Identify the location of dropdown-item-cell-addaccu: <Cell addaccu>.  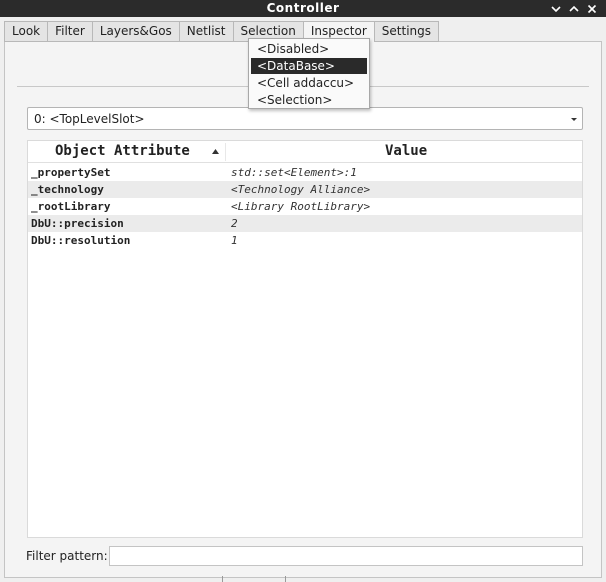
(309, 83).